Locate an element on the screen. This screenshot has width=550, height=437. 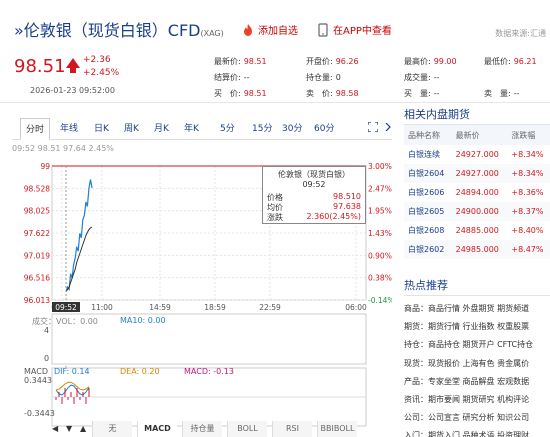
table-row: 白银连续 24927.000 +8.34% is located at coordinates (477, 154).